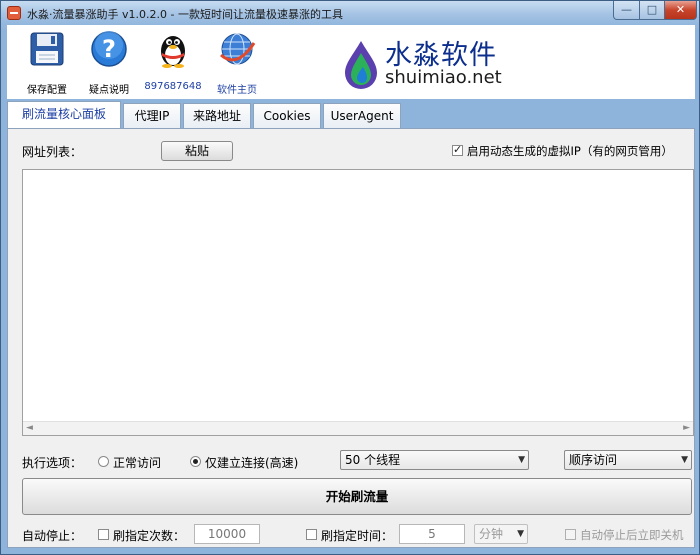  Describe the element at coordinates (570, 151) in the screenshot. I see `dynamic-ip-label: 启用动态生成的虚拟IP（有的网页管用）` at that location.